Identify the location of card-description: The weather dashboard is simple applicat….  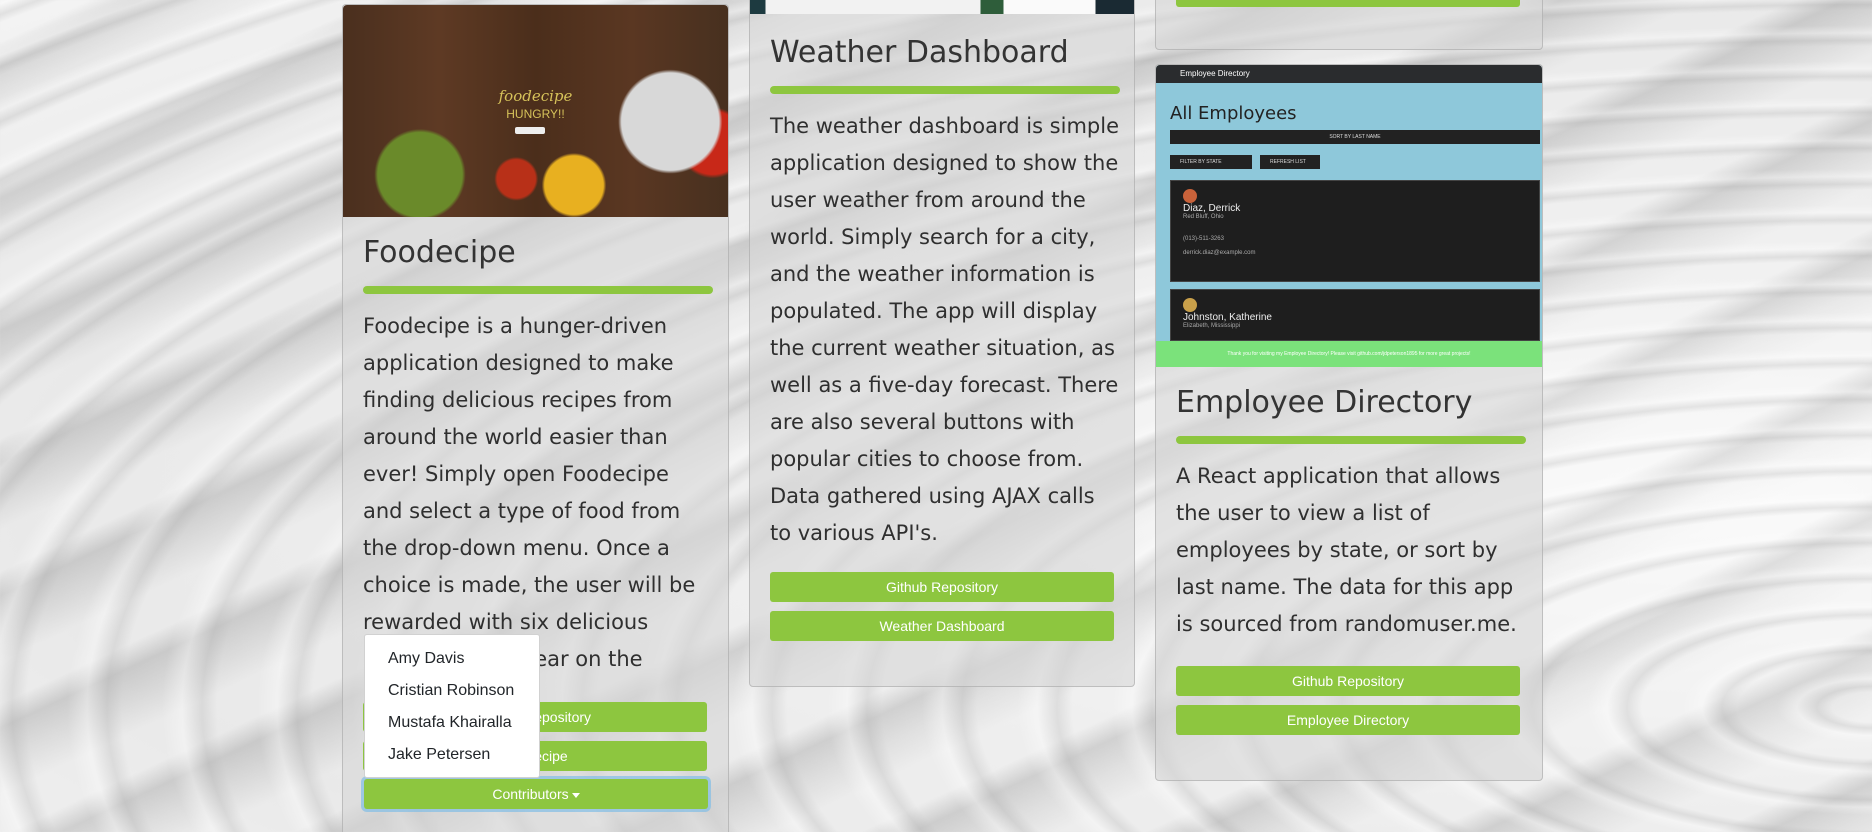
(945, 329).